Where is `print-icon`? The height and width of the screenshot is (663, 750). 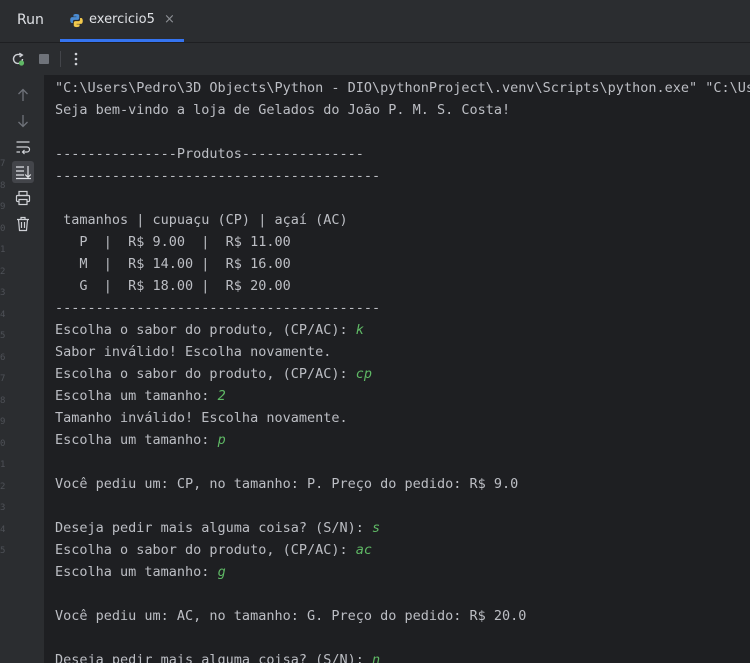 print-icon is located at coordinates (23, 198).